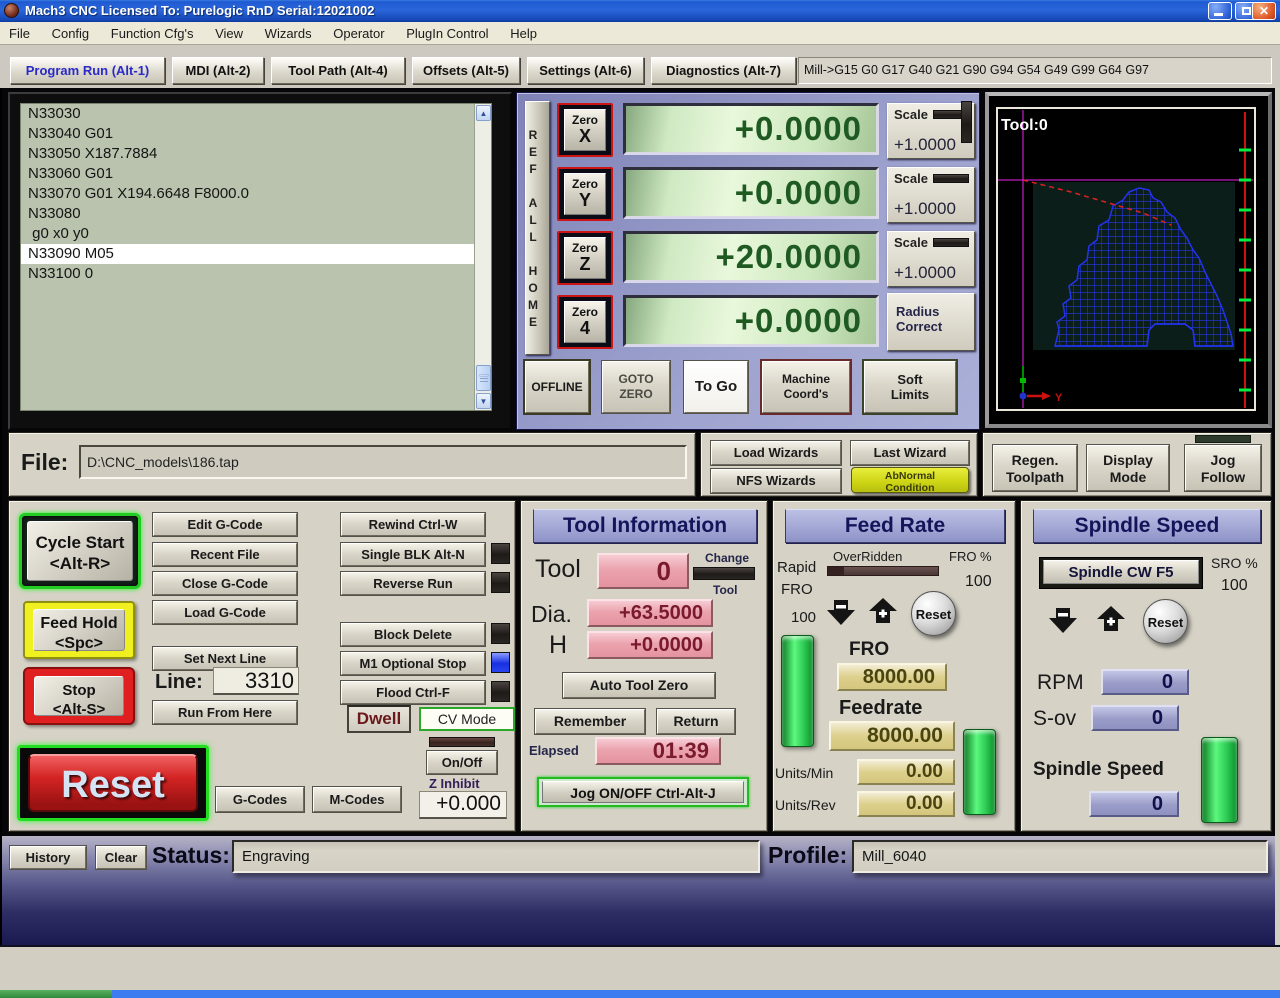 This screenshot has width=1280, height=998. What do you see at coordinates (751, 193) in the screenshot?
I see `y-axis-dro: +0.0000` at bounding box center [751, 193].